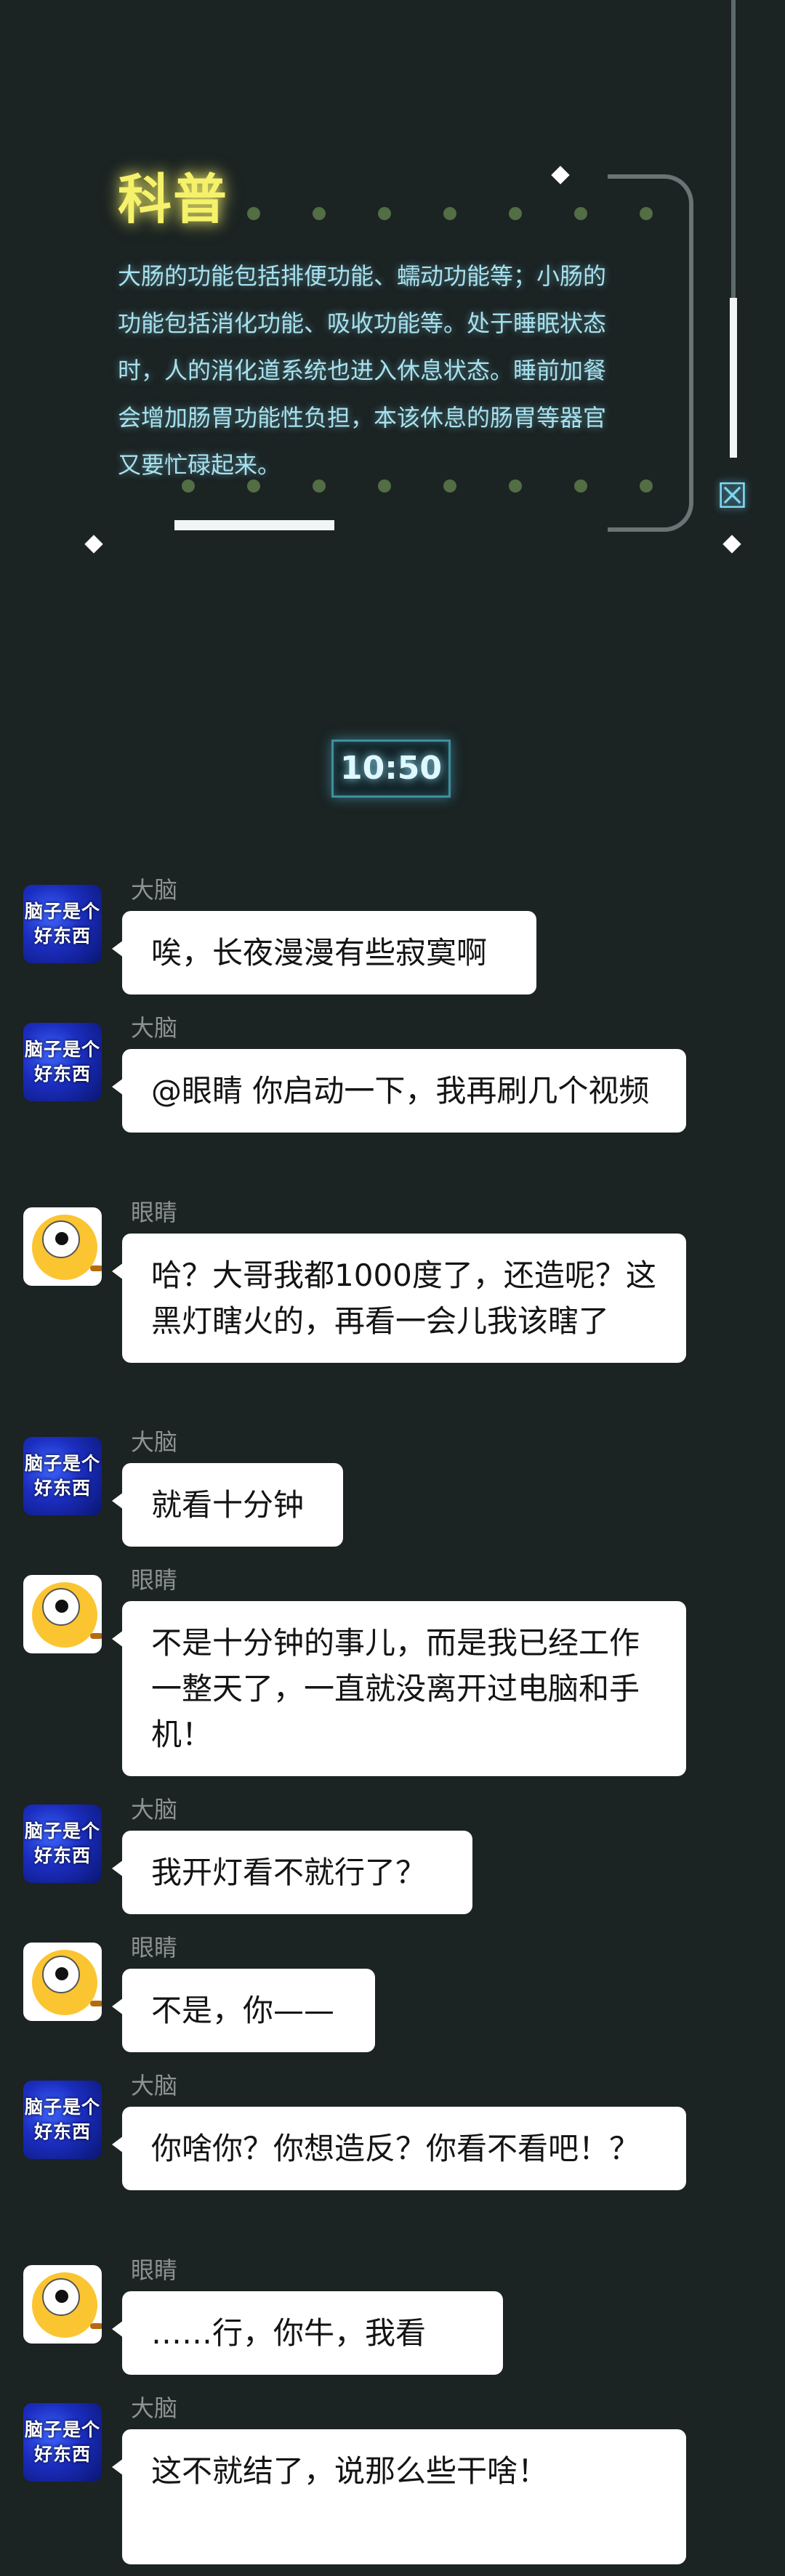  Describe the element at coordinates (399, 2496) in the screenshot. I see `message-bubble: 这不就结了，说那么些干啥！` at that location.